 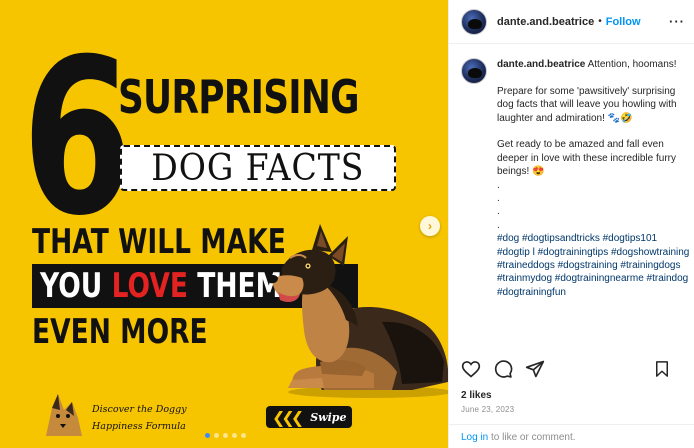 What do you see at coordinates (677, 21) in the screenshot?
I see `more-options-icon: ···` at bounding box center [677, 21].